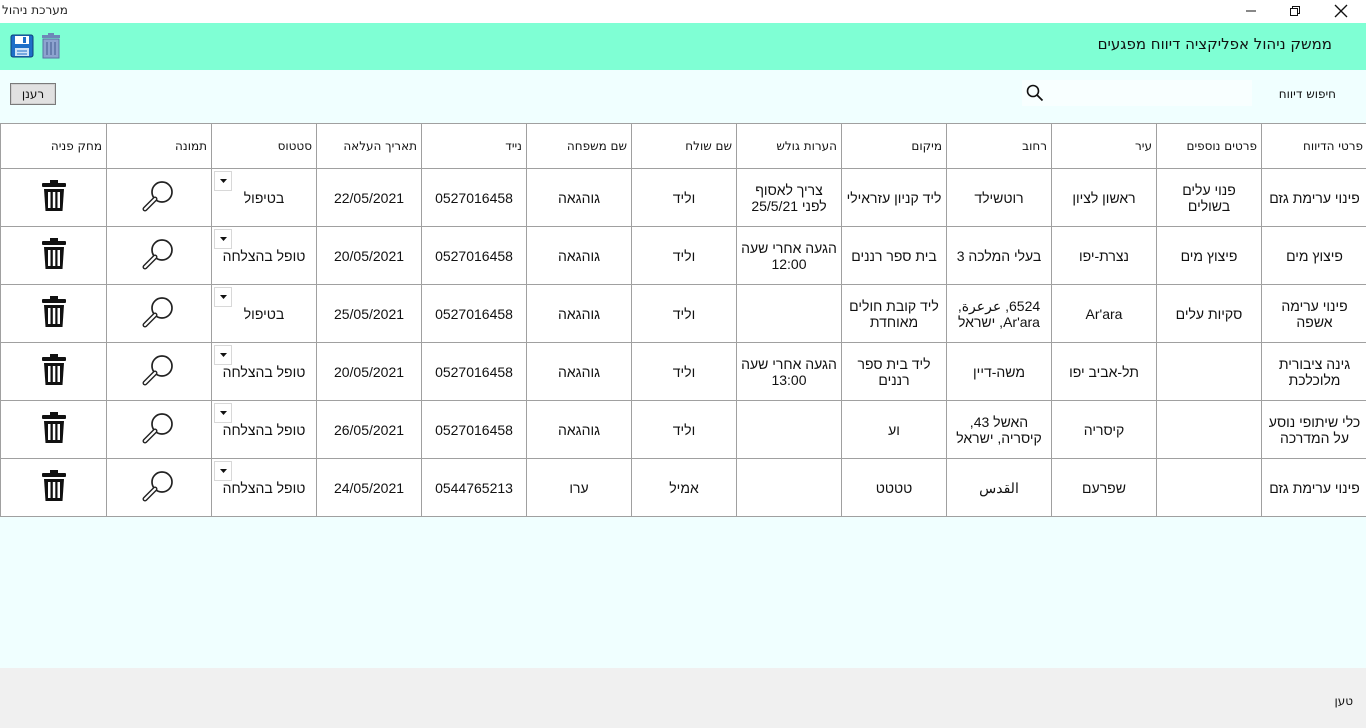  Describe the element at coordinates (33, 94) in the screenshot. I see `refresh-button: רענן` at that location.